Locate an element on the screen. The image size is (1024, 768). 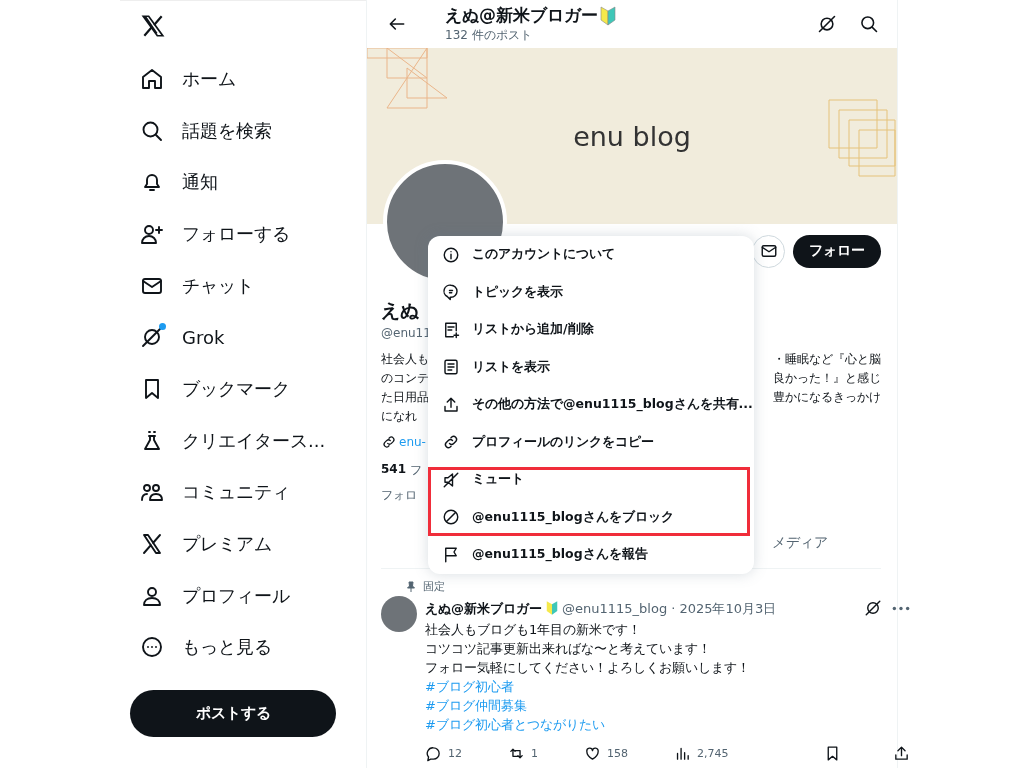
block-icon is located at coordinates (451, 517).